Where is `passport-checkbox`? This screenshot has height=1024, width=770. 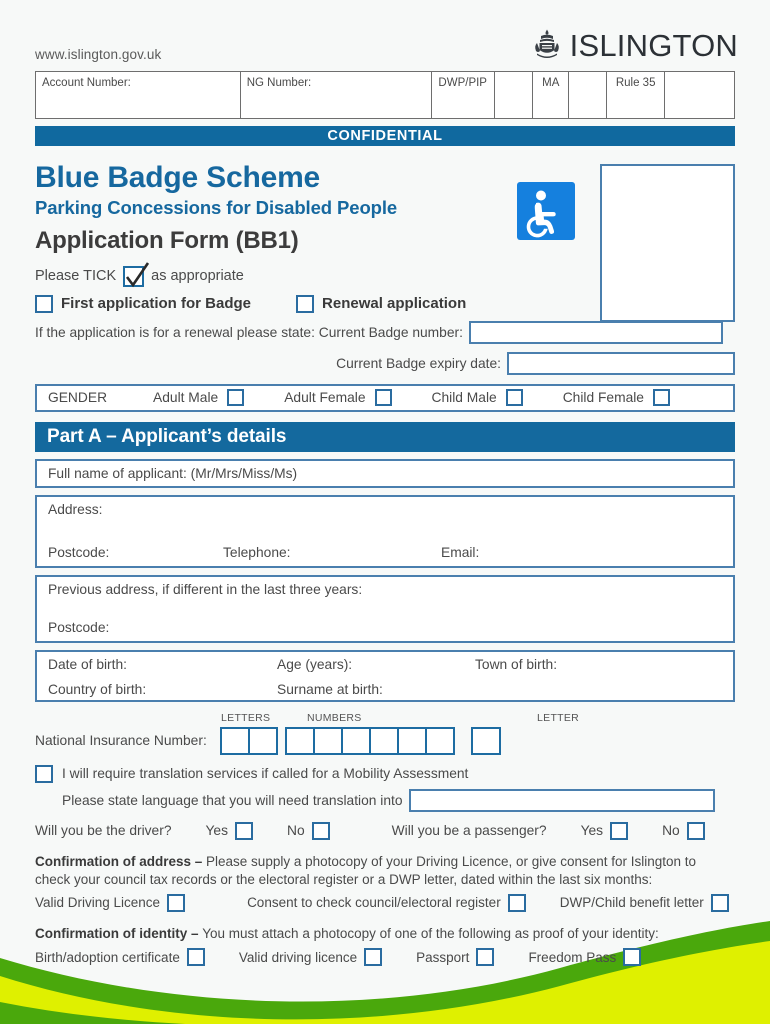
passport-checkbox is located at coordinates (485, 957).